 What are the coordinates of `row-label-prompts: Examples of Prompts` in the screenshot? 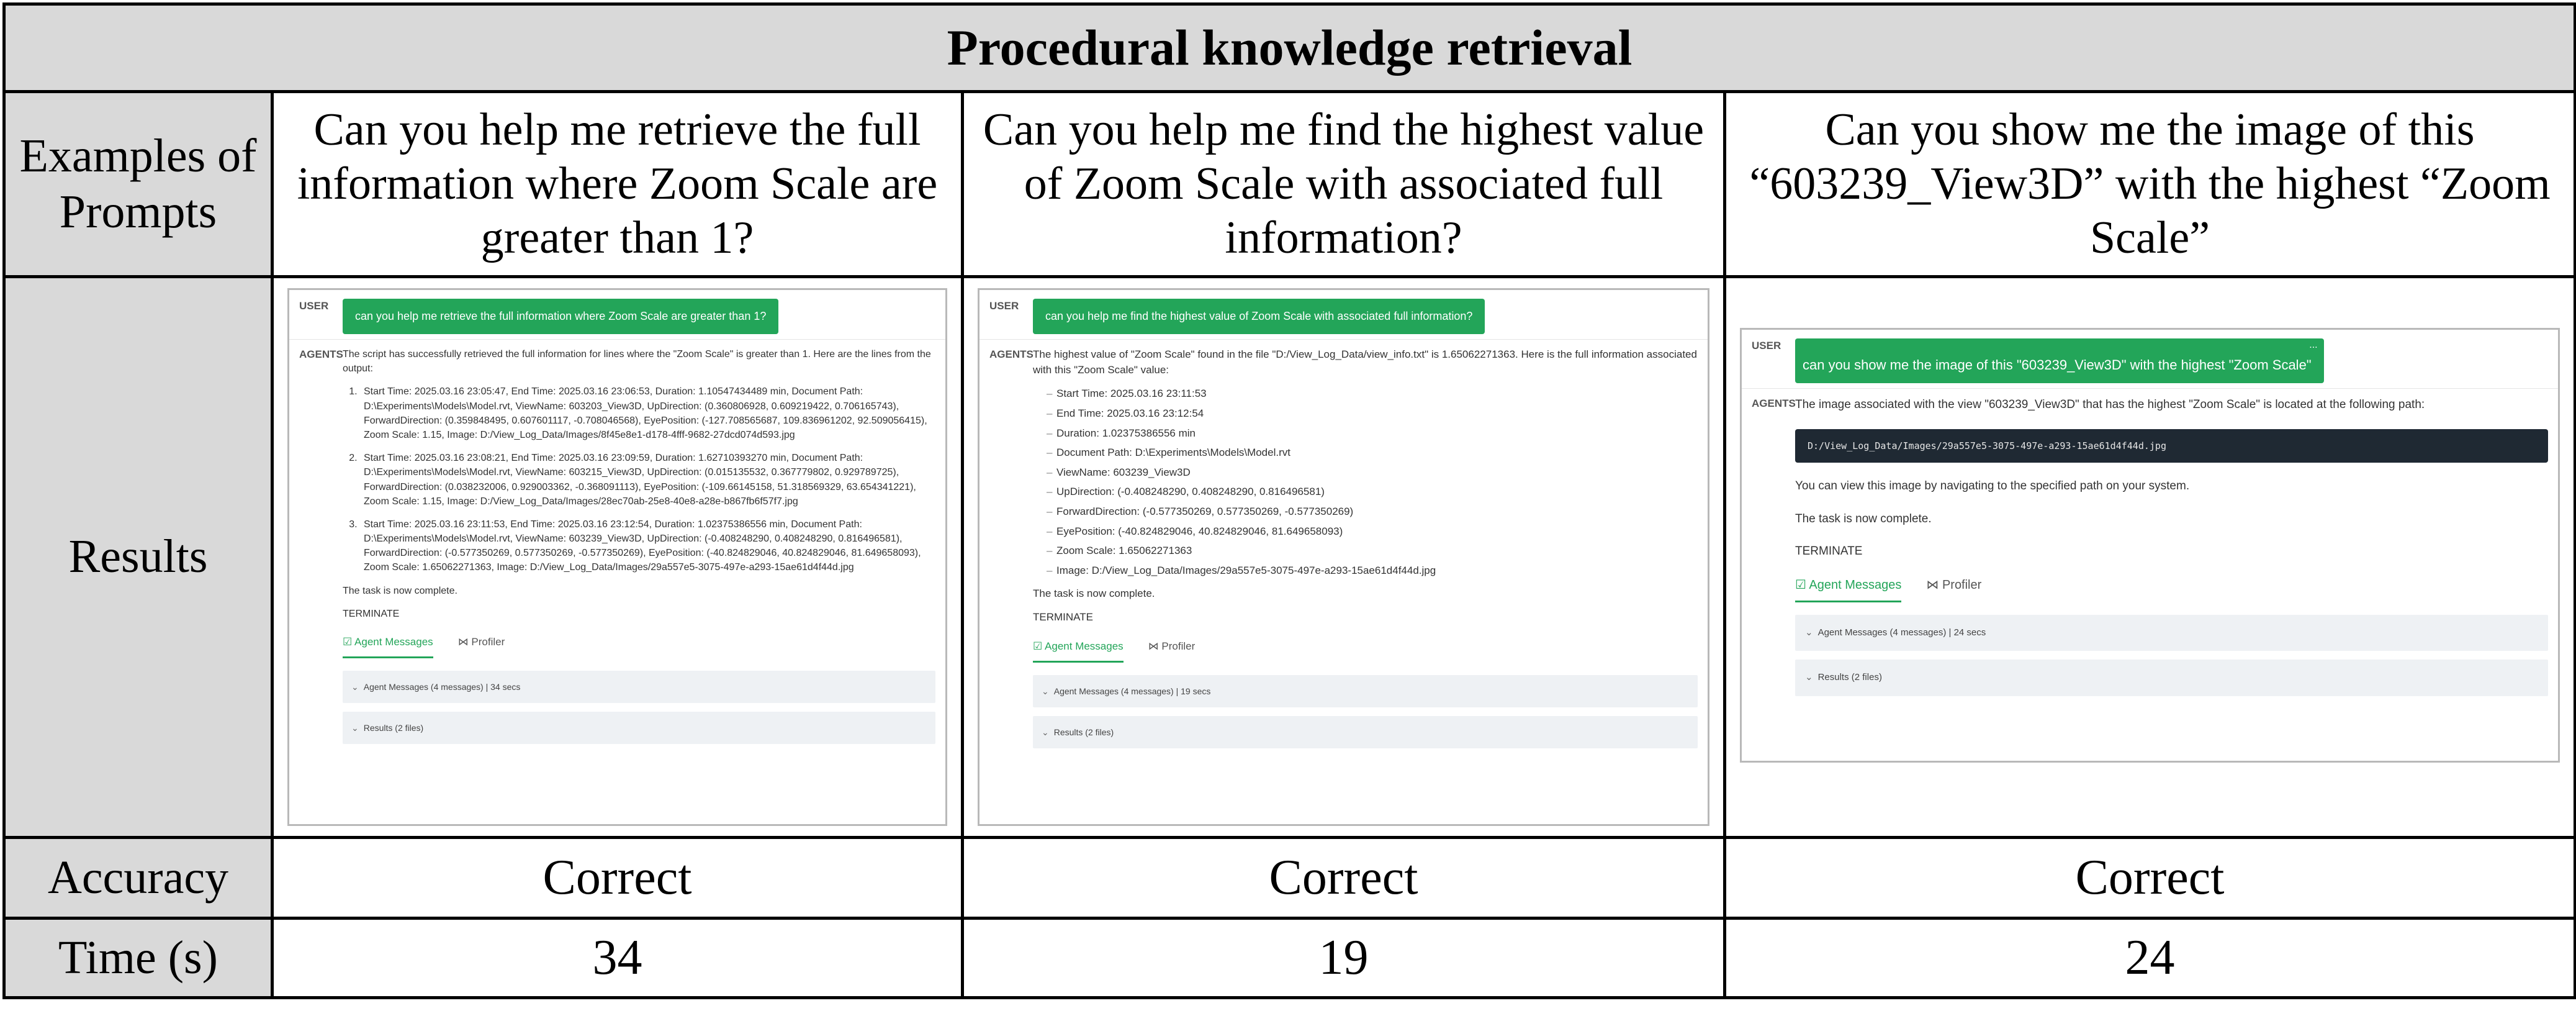 It's located at (138, 184).